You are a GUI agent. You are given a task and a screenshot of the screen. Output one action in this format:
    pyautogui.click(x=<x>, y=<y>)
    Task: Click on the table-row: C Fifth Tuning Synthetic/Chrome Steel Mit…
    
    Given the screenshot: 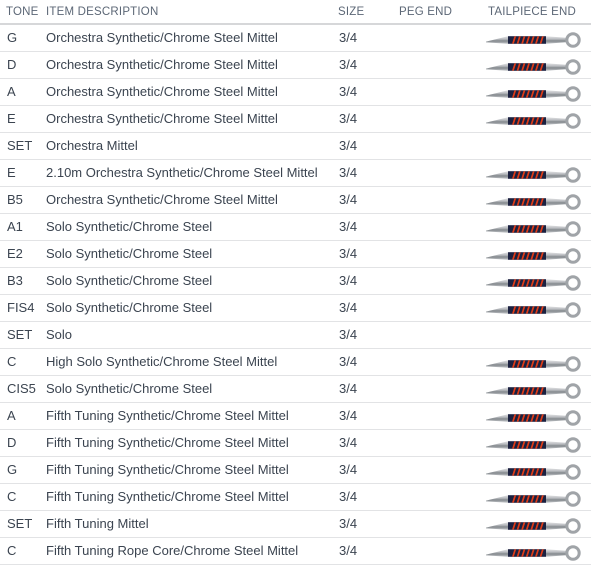 What is the action you would take?
    pyautogui.click(x=295, y=497)
    